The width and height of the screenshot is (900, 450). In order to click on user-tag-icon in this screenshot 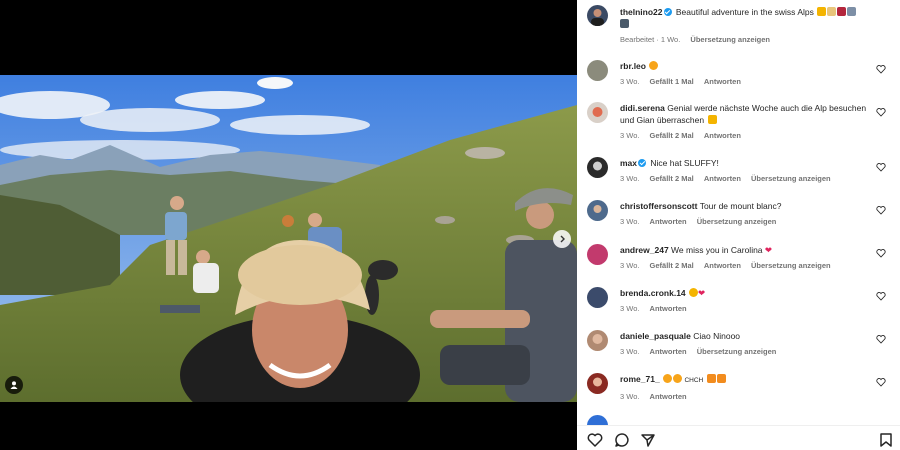, I will do `click(14, 385)`.